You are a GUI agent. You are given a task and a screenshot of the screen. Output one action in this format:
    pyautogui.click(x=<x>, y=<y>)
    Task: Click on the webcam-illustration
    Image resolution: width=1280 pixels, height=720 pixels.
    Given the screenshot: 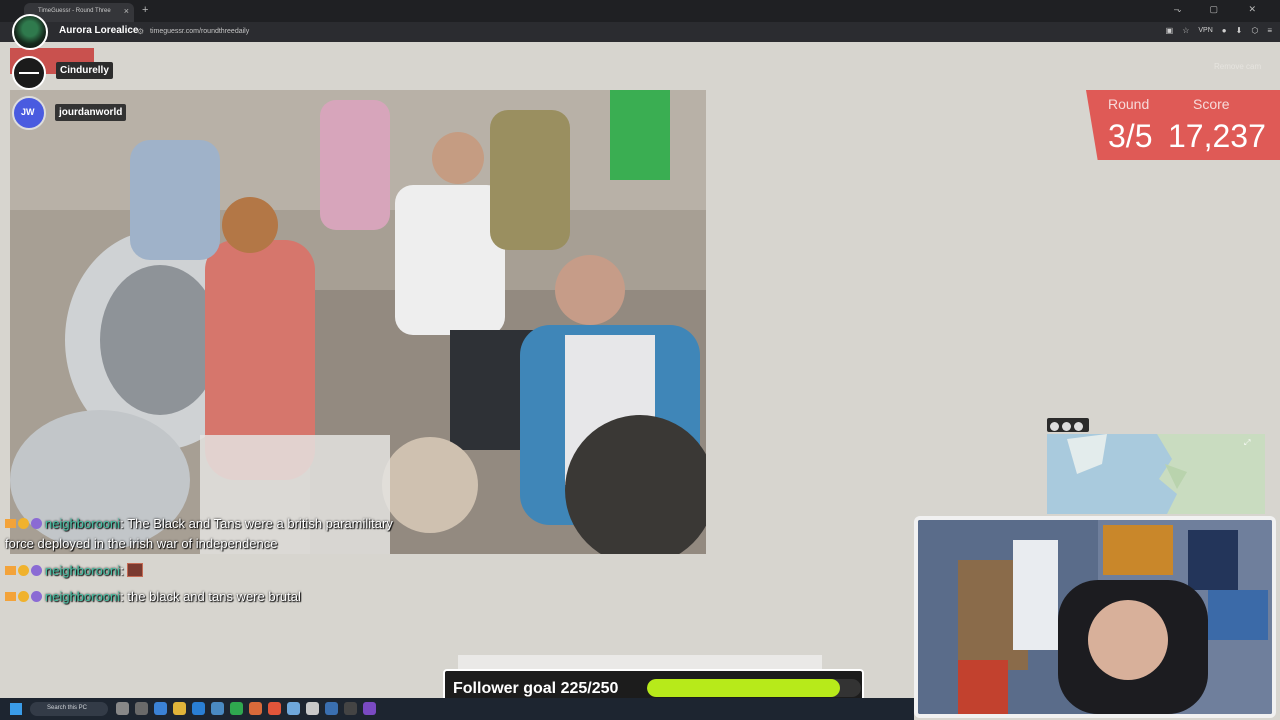 What is the action you would take?
    pyautogui.click(x=1095, y=617)
    